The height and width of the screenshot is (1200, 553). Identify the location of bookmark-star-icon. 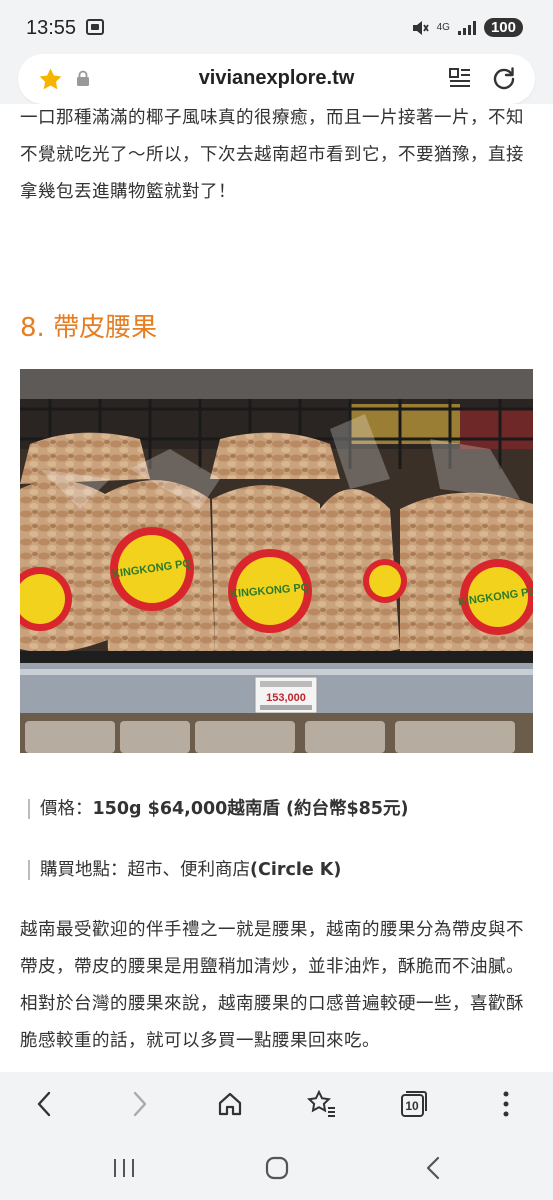
(321, 1103).